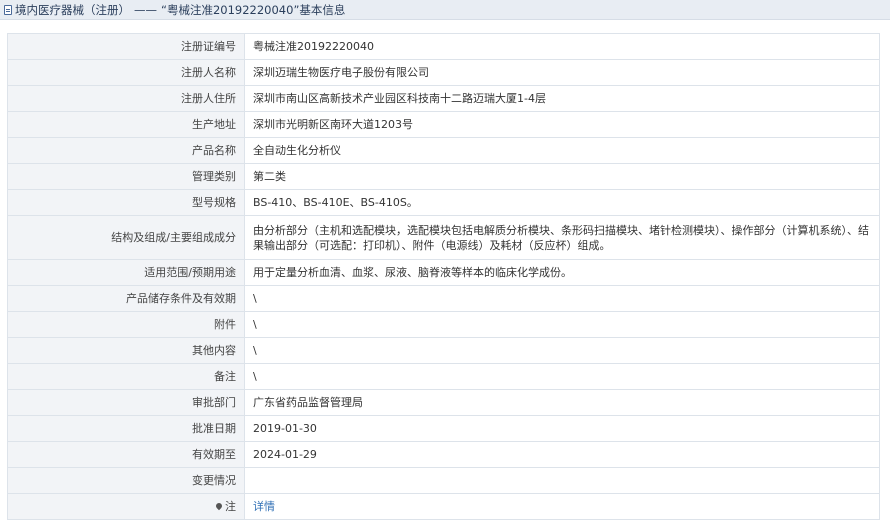  I want to click on header-category: 境内医疗器械（注册）, so click(72, 9).